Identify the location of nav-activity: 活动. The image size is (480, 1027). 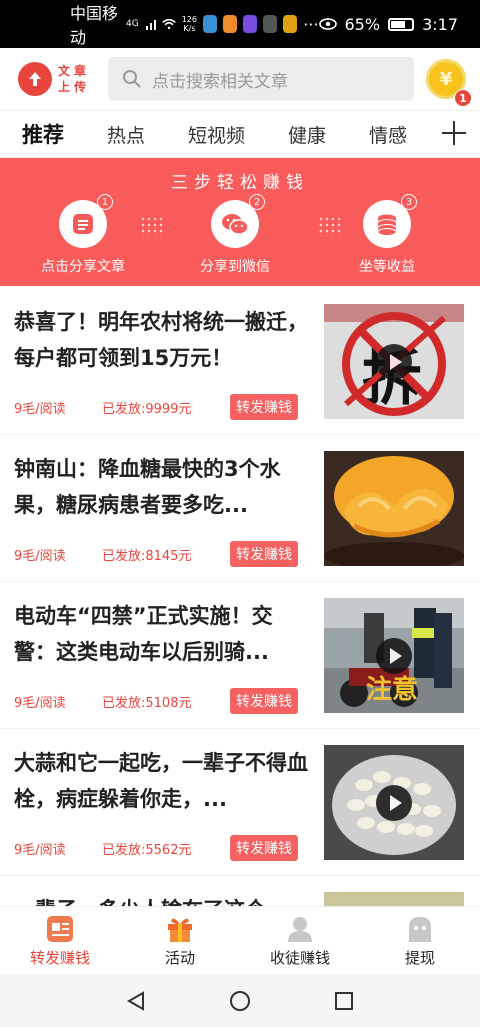
(180, 940).